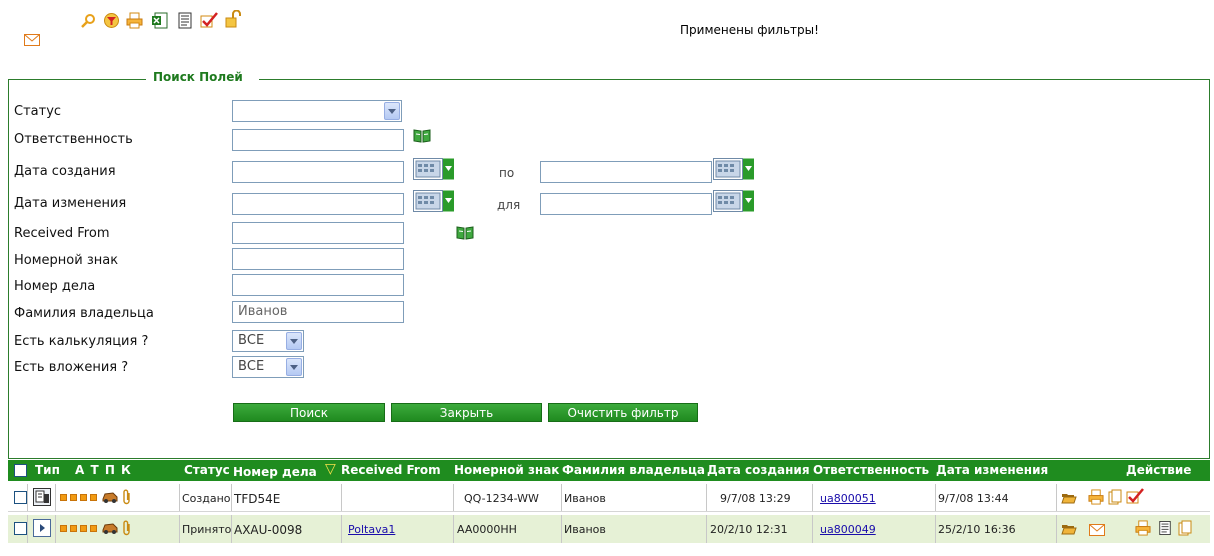 The height and width of the screenshot is (556, 1214). Describe the element at coordinates (207, 529) in the screenshot. I see `cell-status: Принято` at that location.